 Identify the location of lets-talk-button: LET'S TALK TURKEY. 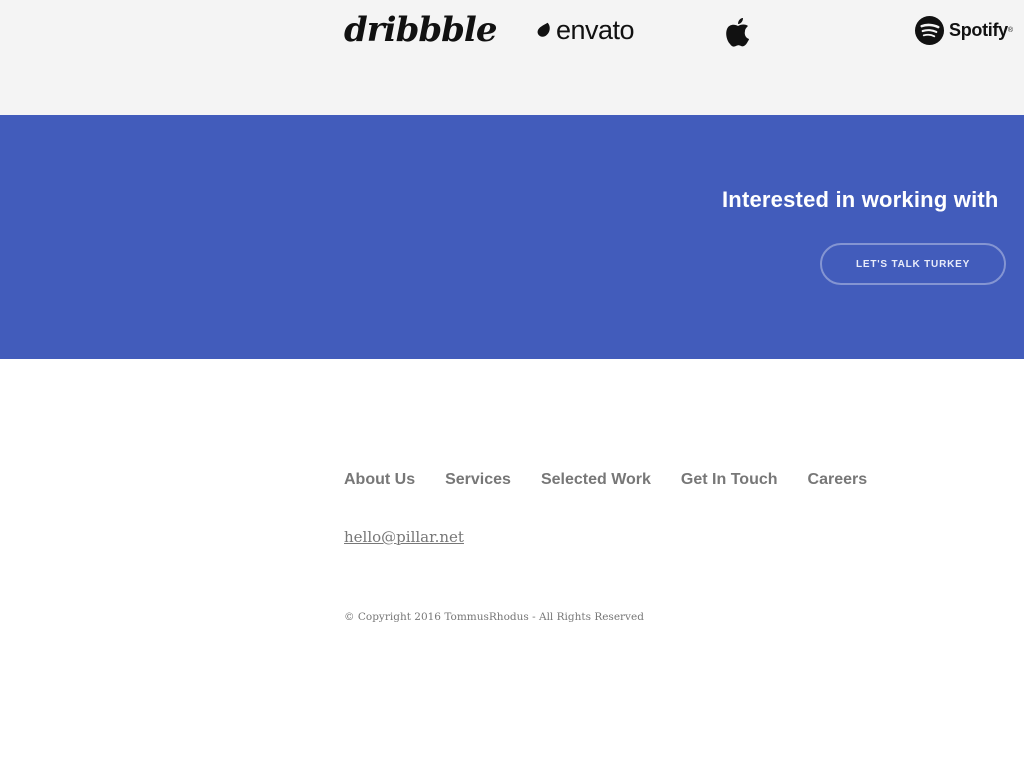
(913, 264).